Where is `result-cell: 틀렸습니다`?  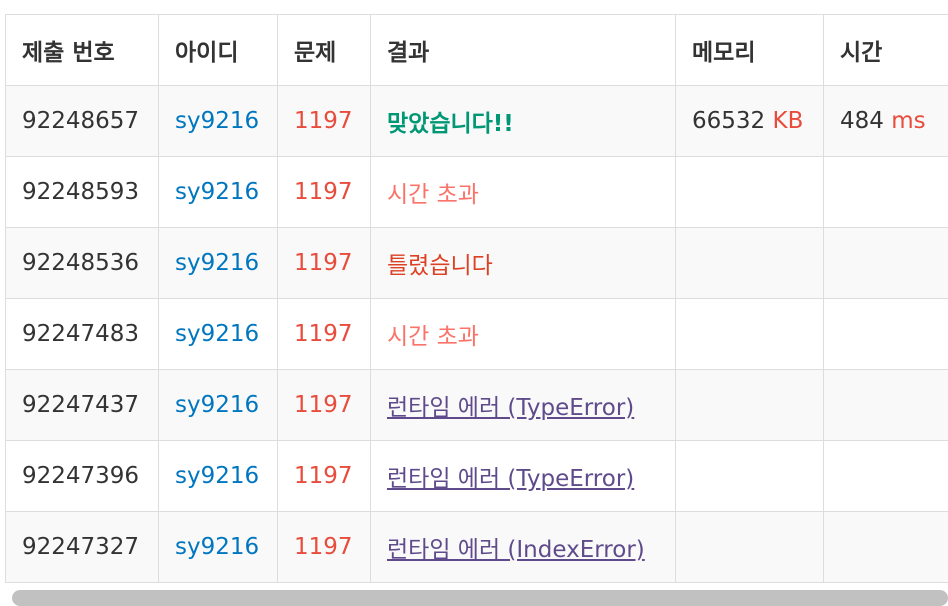 result-cell: 틀렸습니다 is located at coordinates (523, 263).